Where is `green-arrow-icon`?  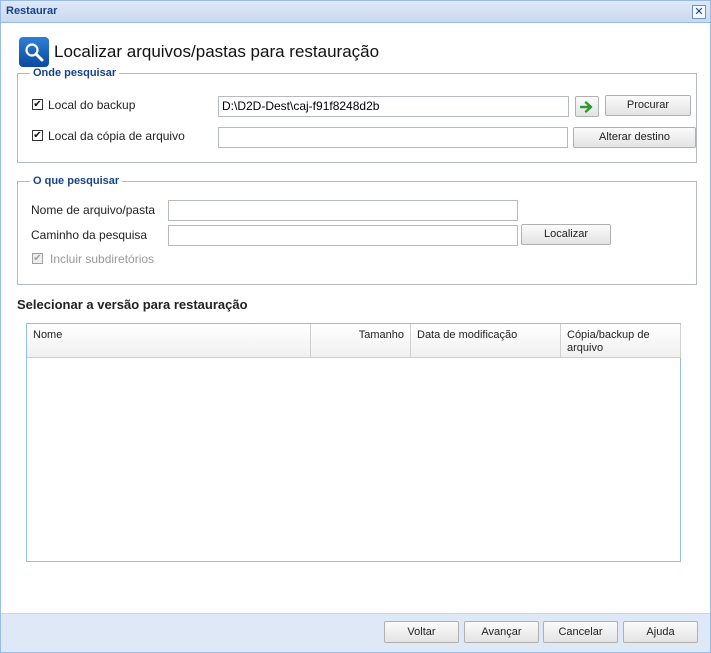 green-arrow-icon is located at coordinates (586, 106).